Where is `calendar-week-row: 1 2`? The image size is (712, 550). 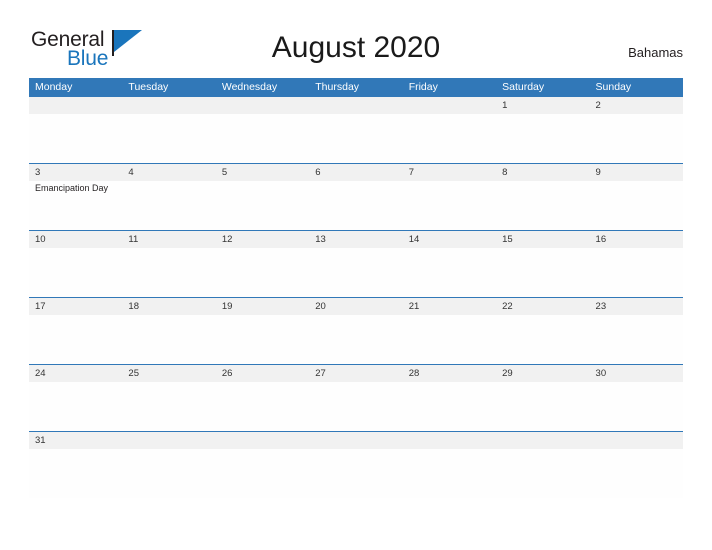 calendar-week-row: 1 2 is located at coordinates (356, 129).